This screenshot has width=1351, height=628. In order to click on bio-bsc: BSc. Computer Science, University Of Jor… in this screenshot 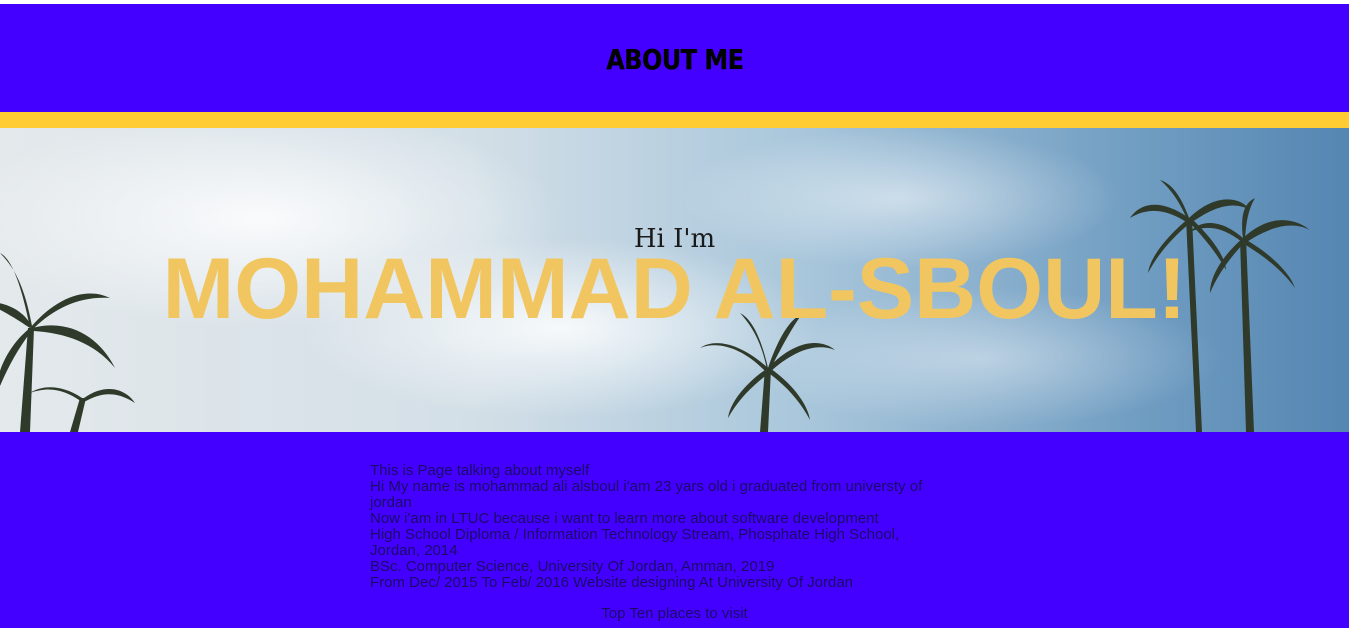, I will do `click(572, 566)`.